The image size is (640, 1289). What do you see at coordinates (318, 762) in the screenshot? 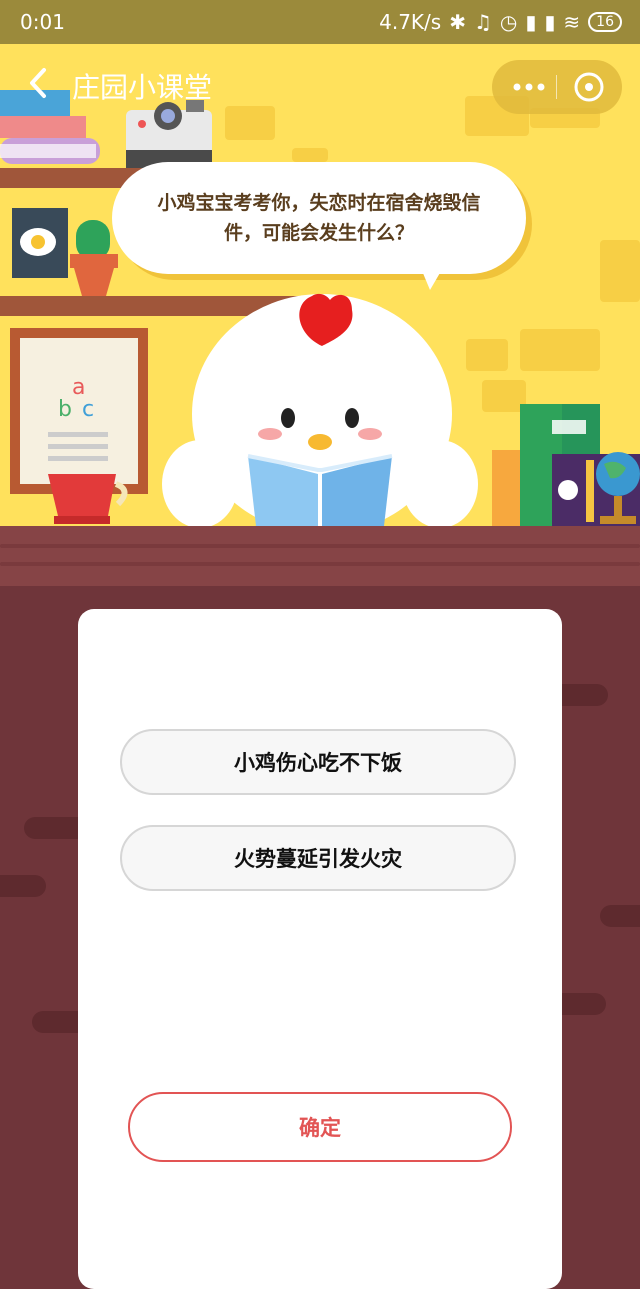
I see `option-1-button: 小鸡伤心吃不下饭` at bounding box center [318, 762].